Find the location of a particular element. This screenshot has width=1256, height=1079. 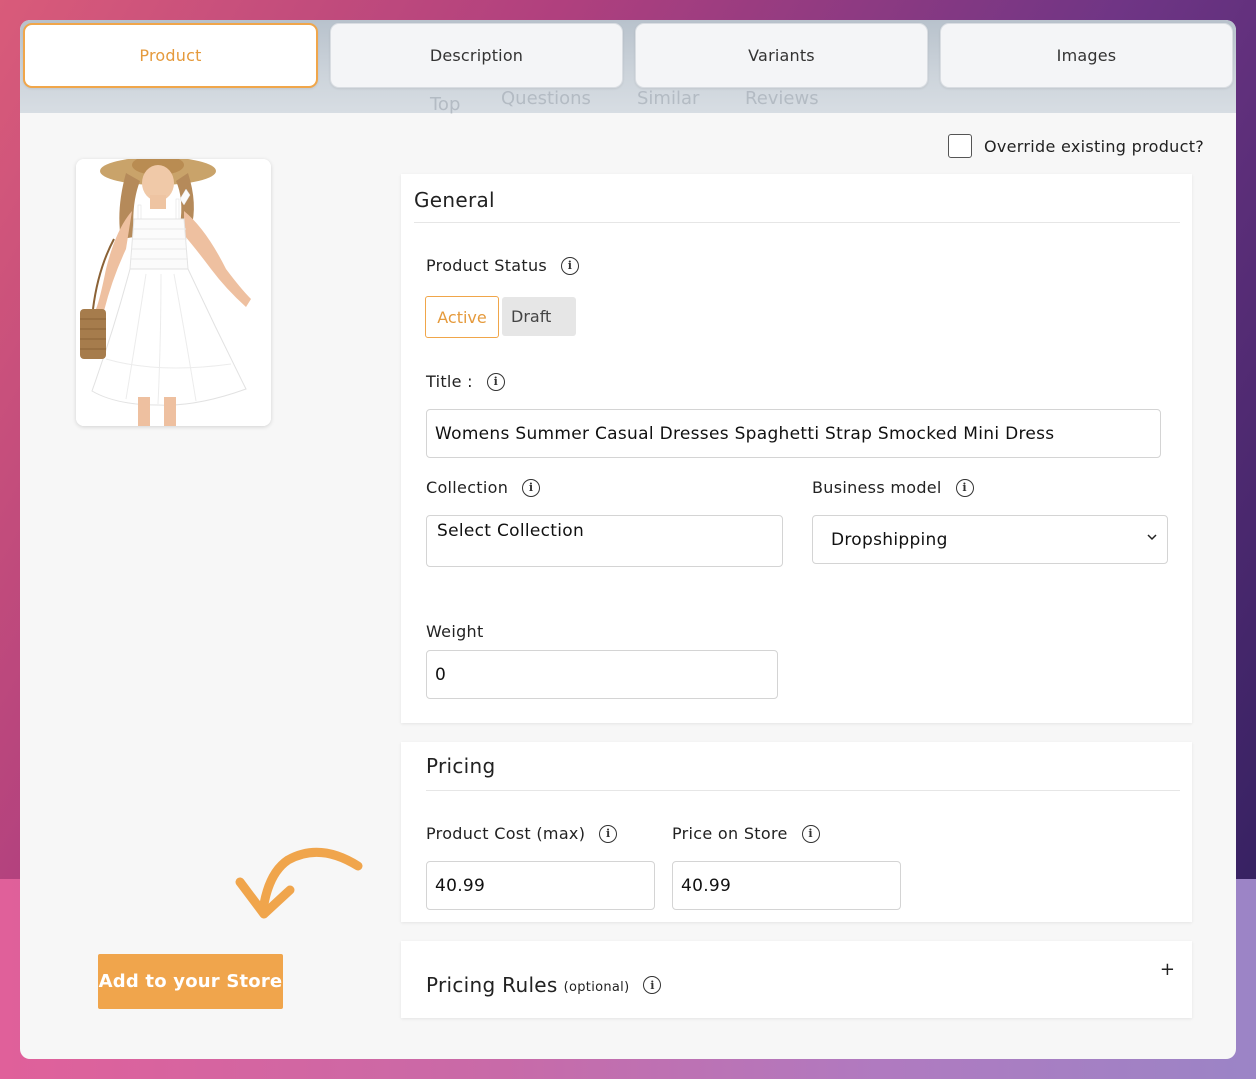

product-status-text: Product Status is located at coordinates (487, 265).